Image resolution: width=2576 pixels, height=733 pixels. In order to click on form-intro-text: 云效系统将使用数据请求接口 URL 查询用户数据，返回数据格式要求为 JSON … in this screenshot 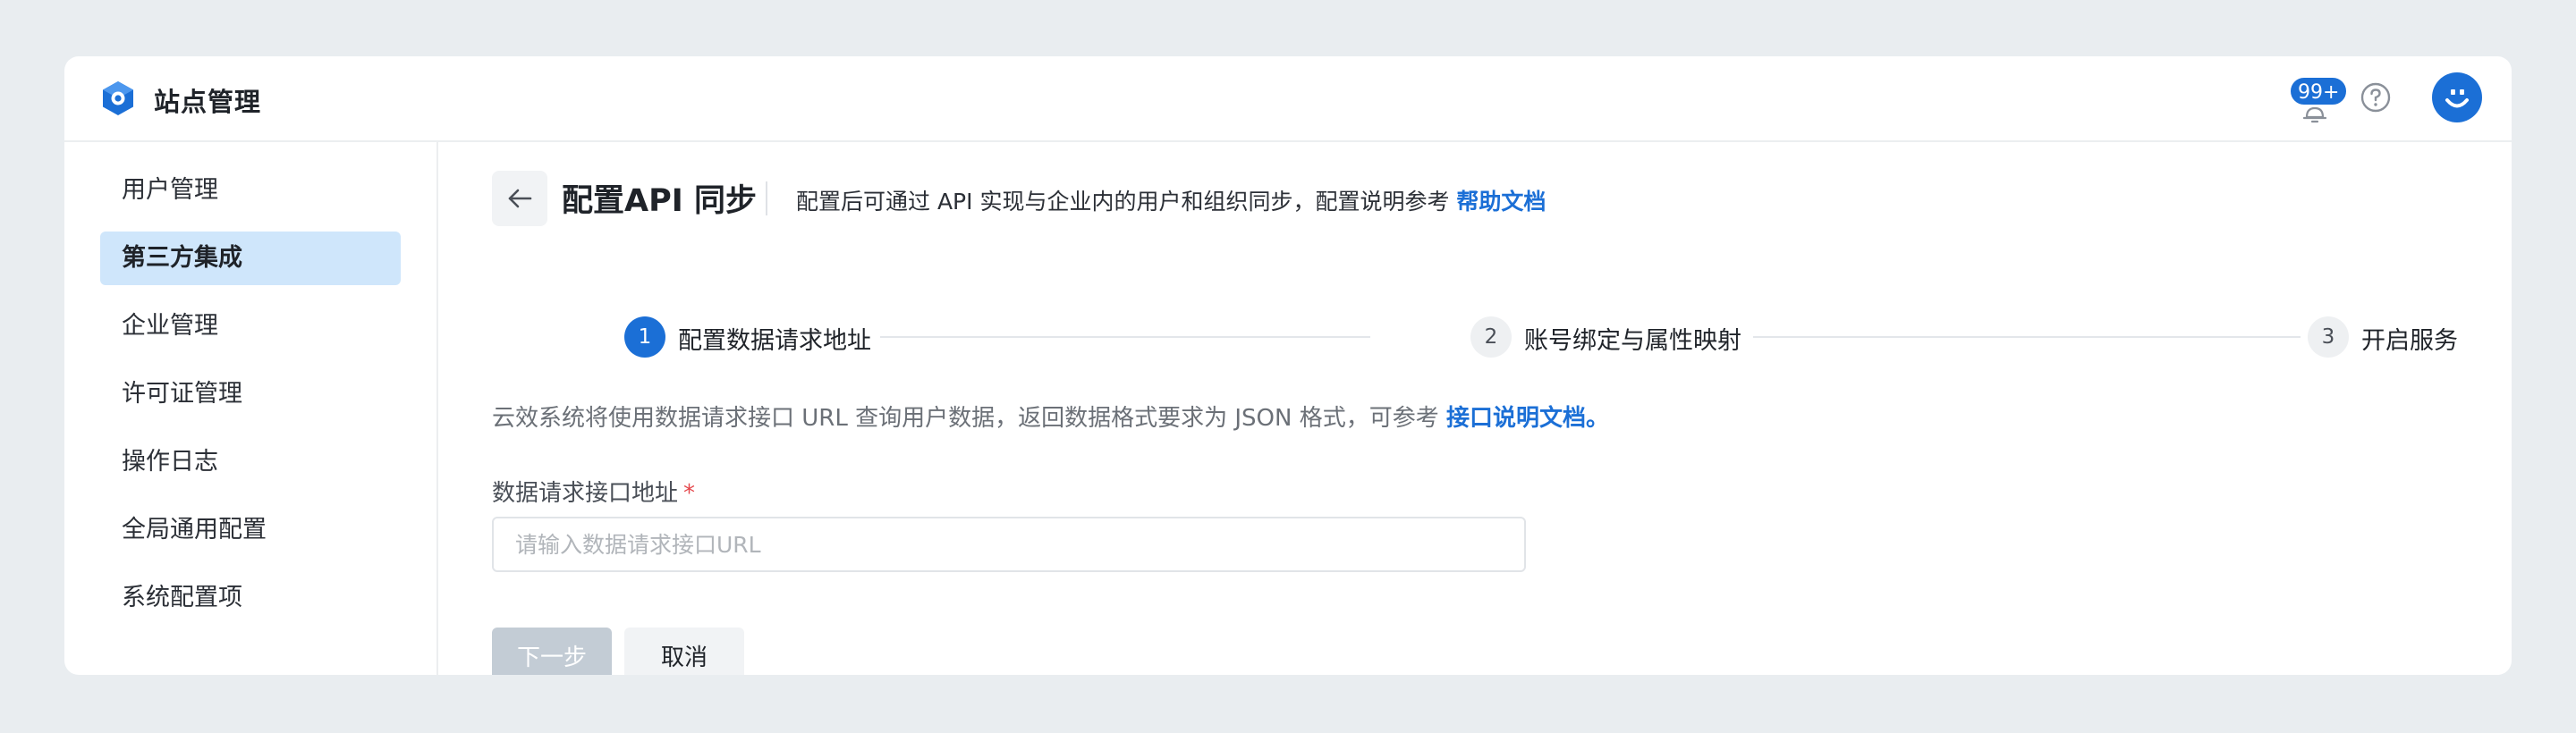, I will do `click(965, 418)`.